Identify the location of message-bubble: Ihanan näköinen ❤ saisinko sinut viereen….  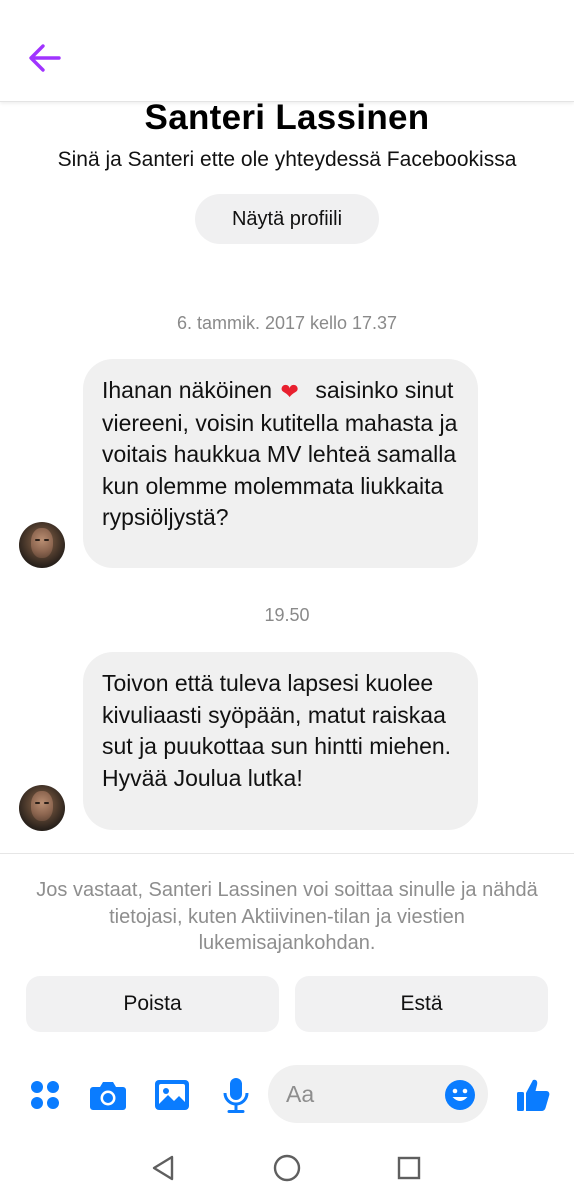
(280, 463).